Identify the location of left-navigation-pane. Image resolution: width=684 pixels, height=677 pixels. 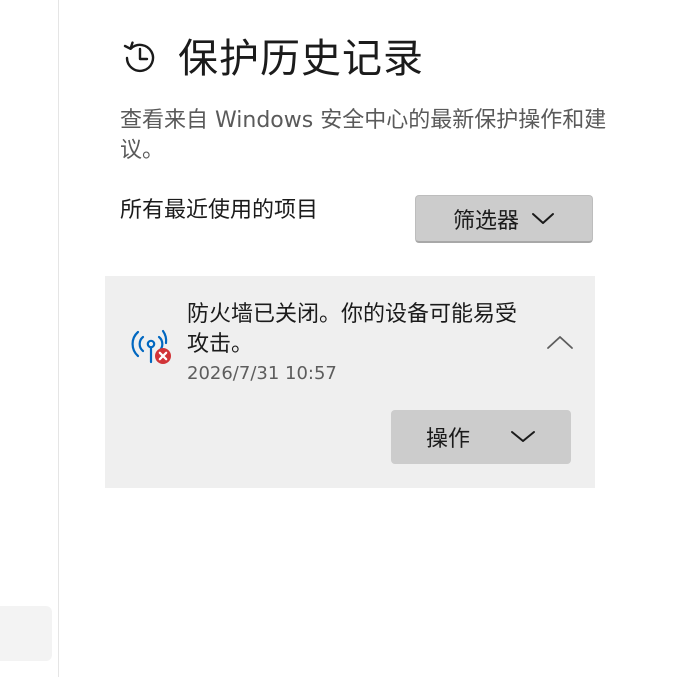
(29, 338).